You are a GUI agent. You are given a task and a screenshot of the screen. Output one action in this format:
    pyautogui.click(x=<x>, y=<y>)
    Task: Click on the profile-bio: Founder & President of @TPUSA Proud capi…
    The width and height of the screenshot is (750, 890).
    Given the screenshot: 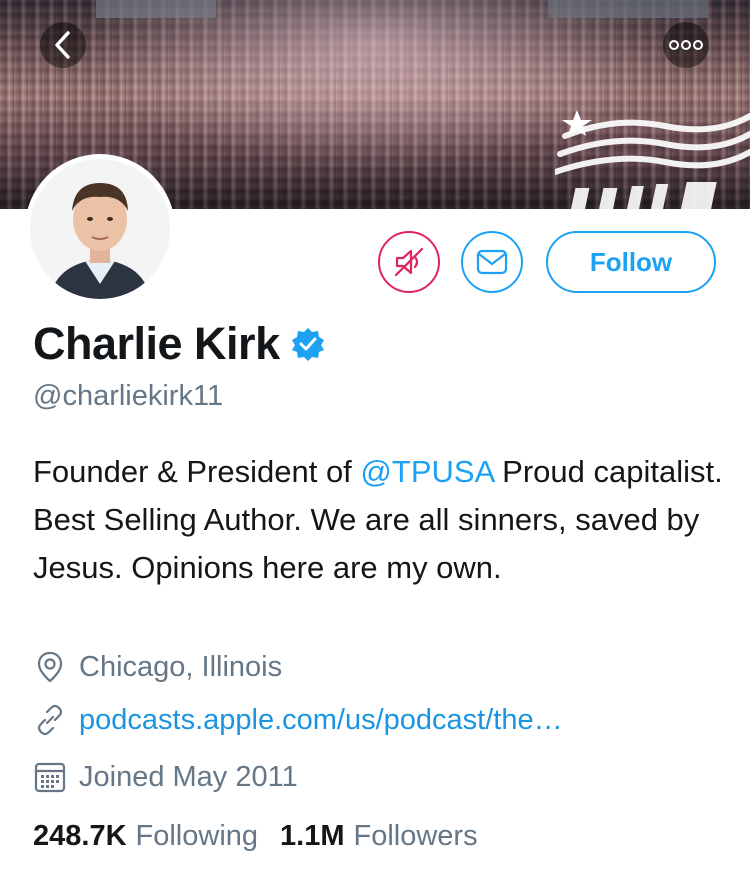 What is the action you would take?
    pyautogui.click(x=378, y=520)
    